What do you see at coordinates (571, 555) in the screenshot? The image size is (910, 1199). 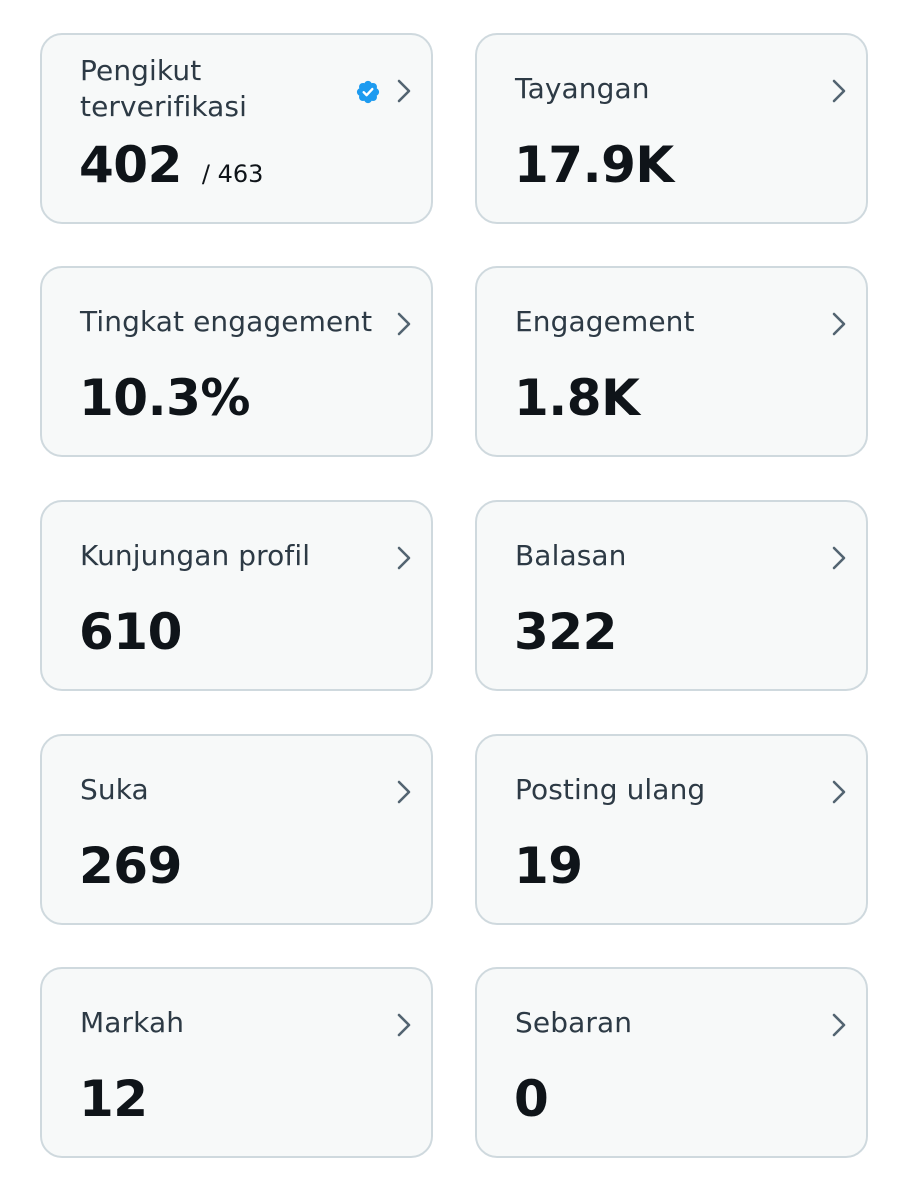 I see `card-label: Balasan` at bounding box center [571, 555].